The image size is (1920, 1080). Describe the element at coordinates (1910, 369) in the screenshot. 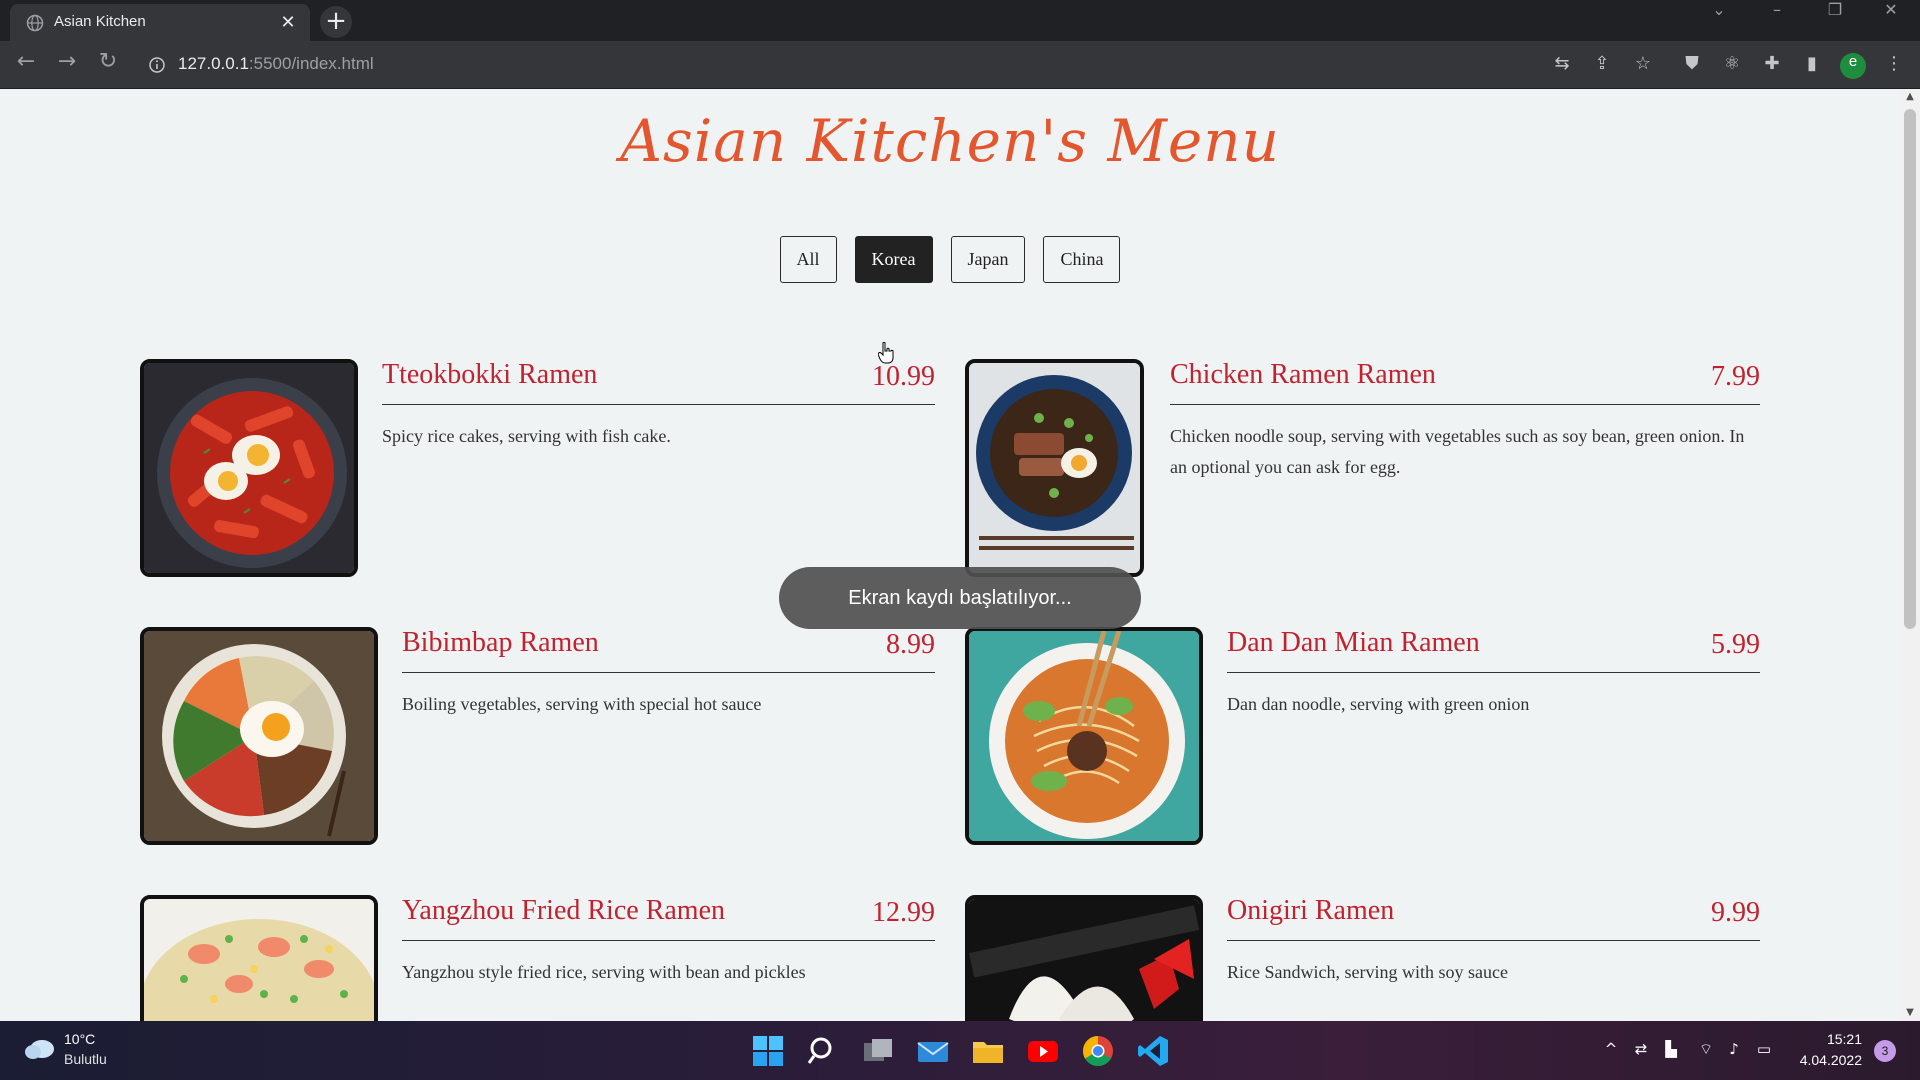

I see `scrollbar-thumb` at that location.